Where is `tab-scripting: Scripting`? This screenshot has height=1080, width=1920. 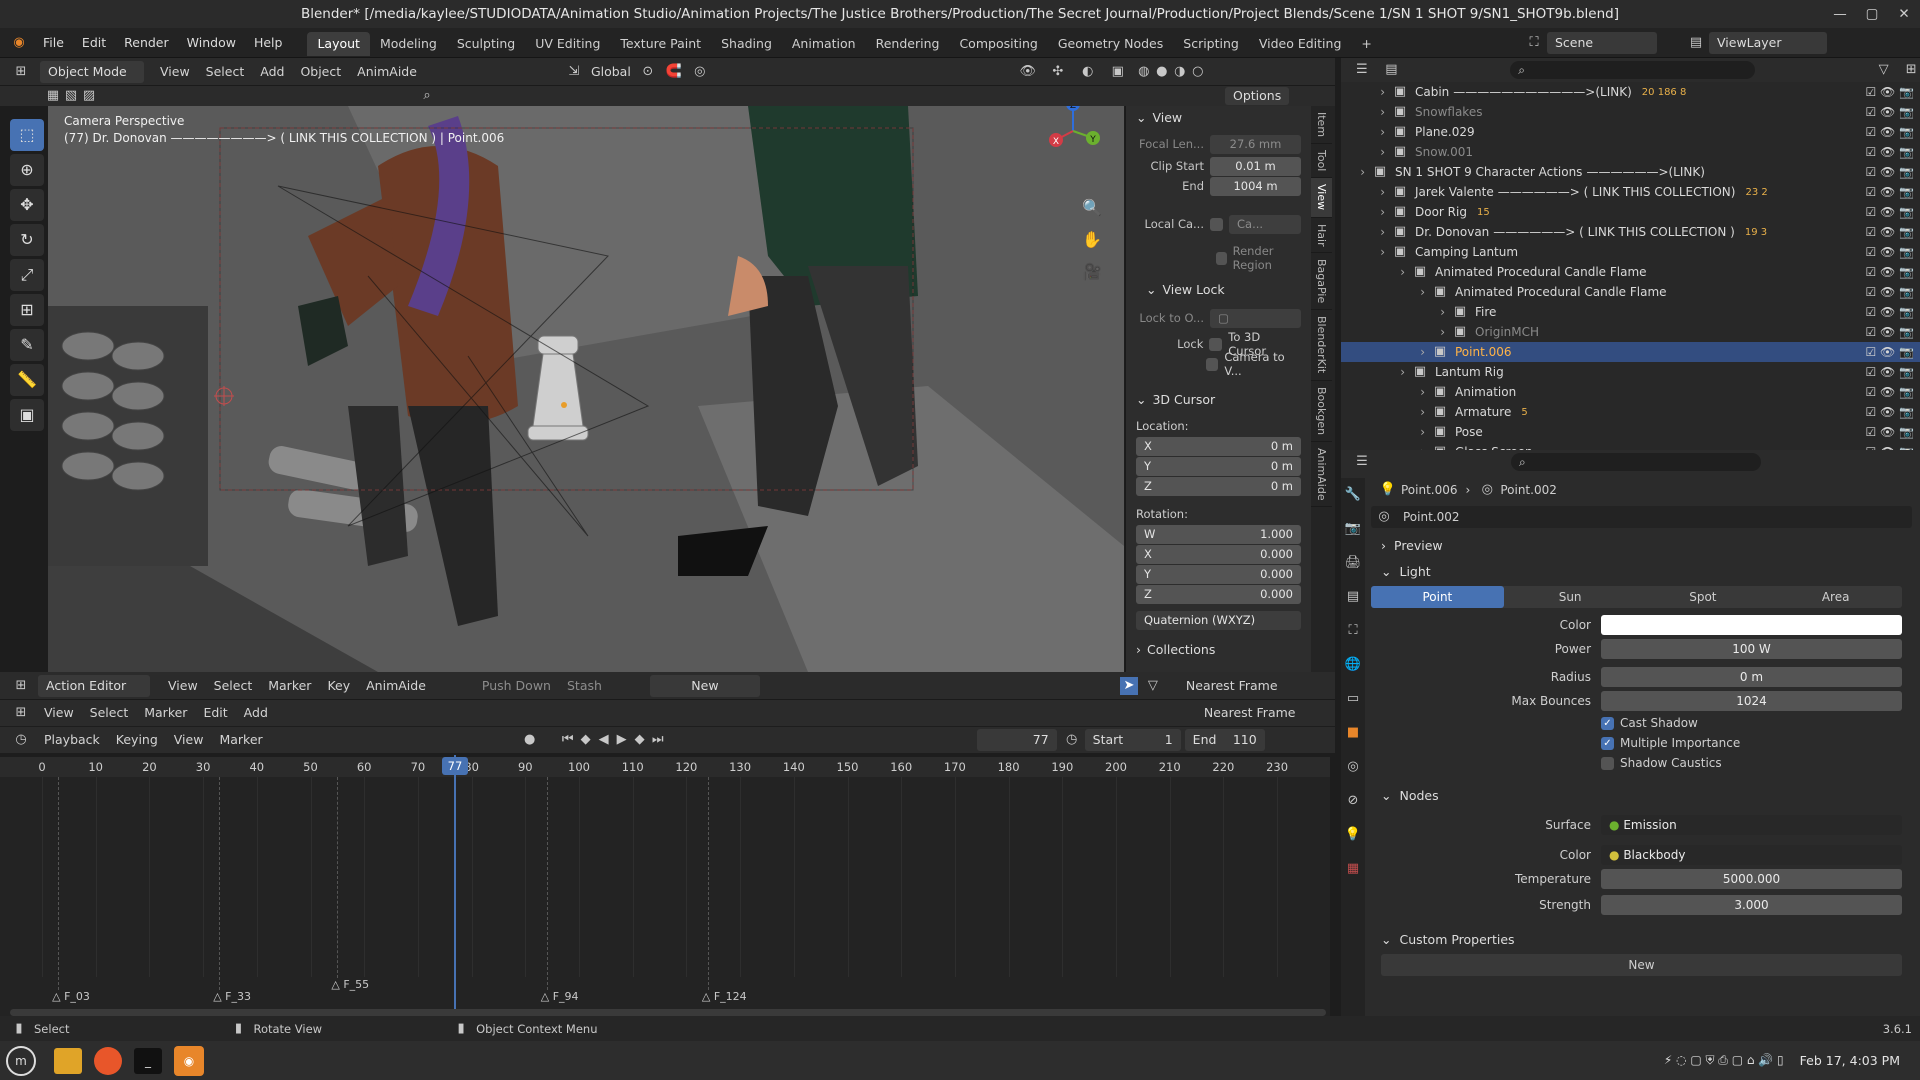 tab-scripting: Scripting is located at coordinates (1211, 44).